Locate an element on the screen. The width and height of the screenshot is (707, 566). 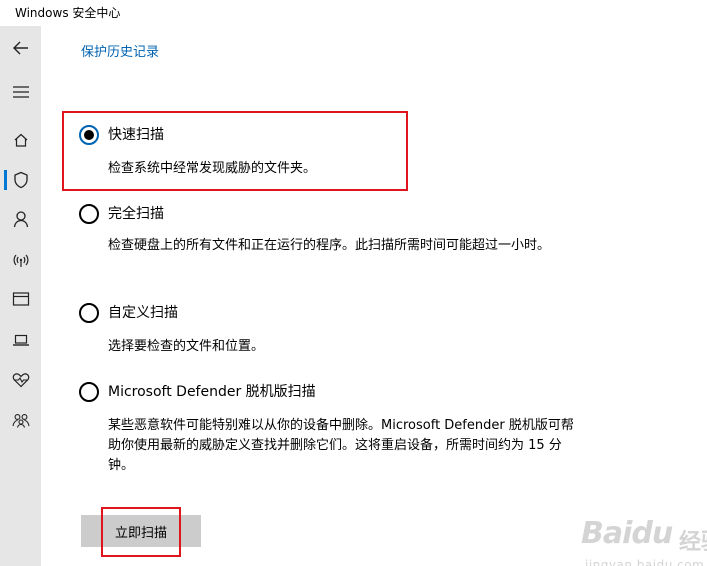
shield-icon is located at coordinates (20, 180).